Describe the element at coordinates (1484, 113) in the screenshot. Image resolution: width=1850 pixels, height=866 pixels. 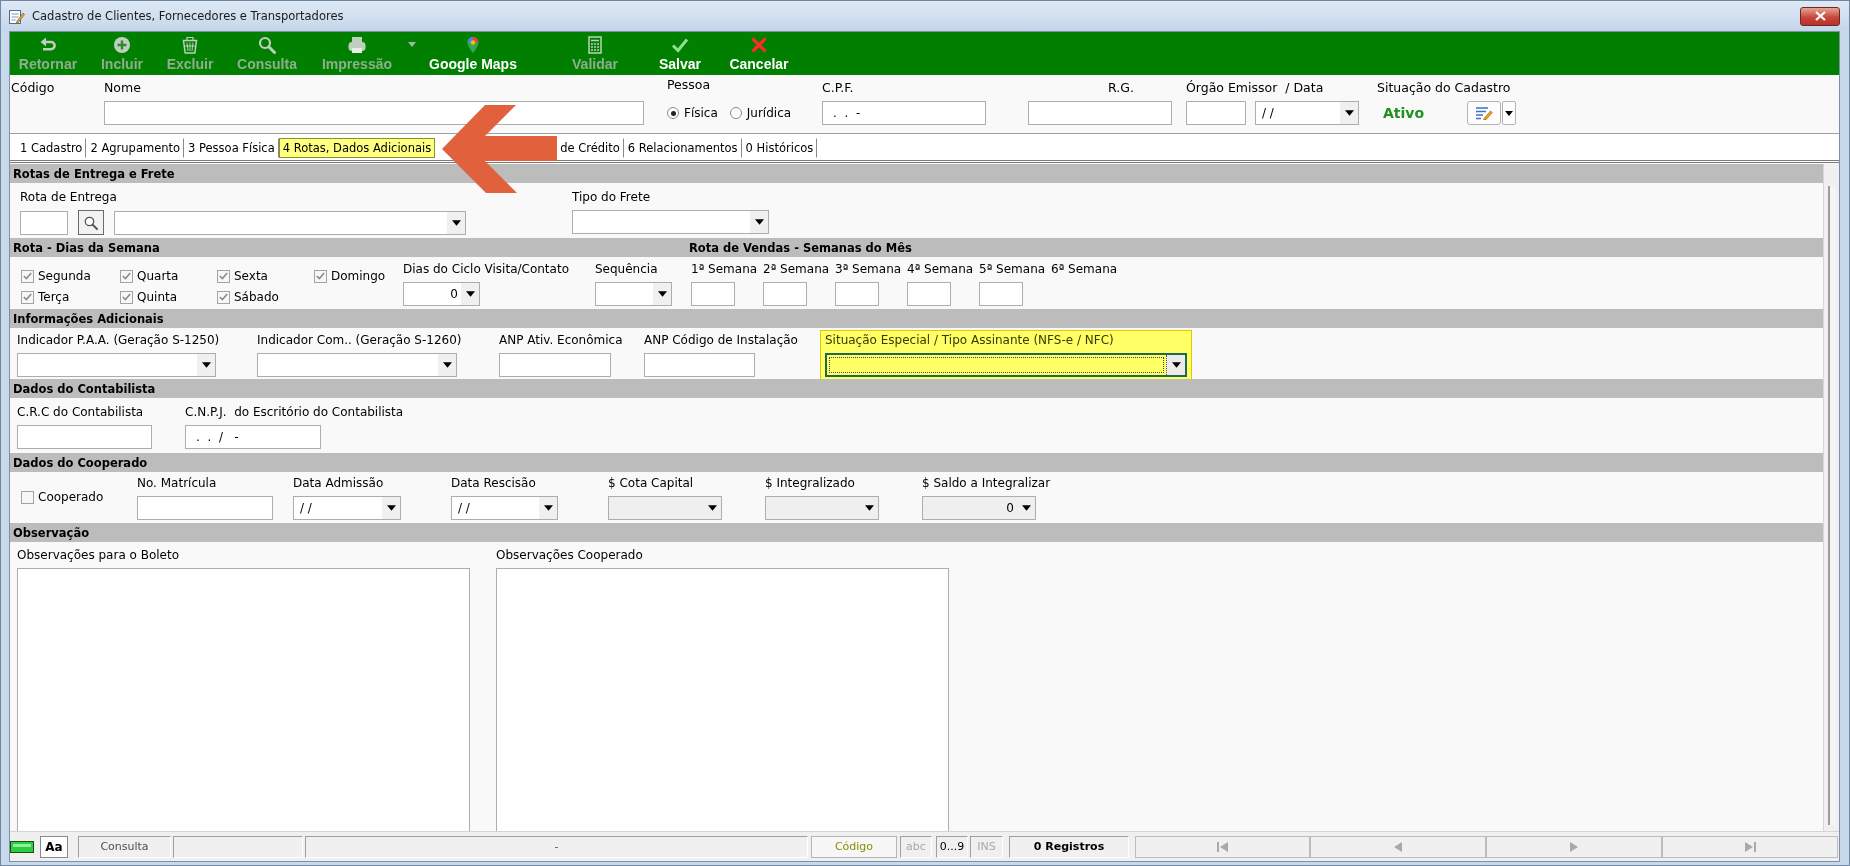
I see `list-pencil-icon` at that location.